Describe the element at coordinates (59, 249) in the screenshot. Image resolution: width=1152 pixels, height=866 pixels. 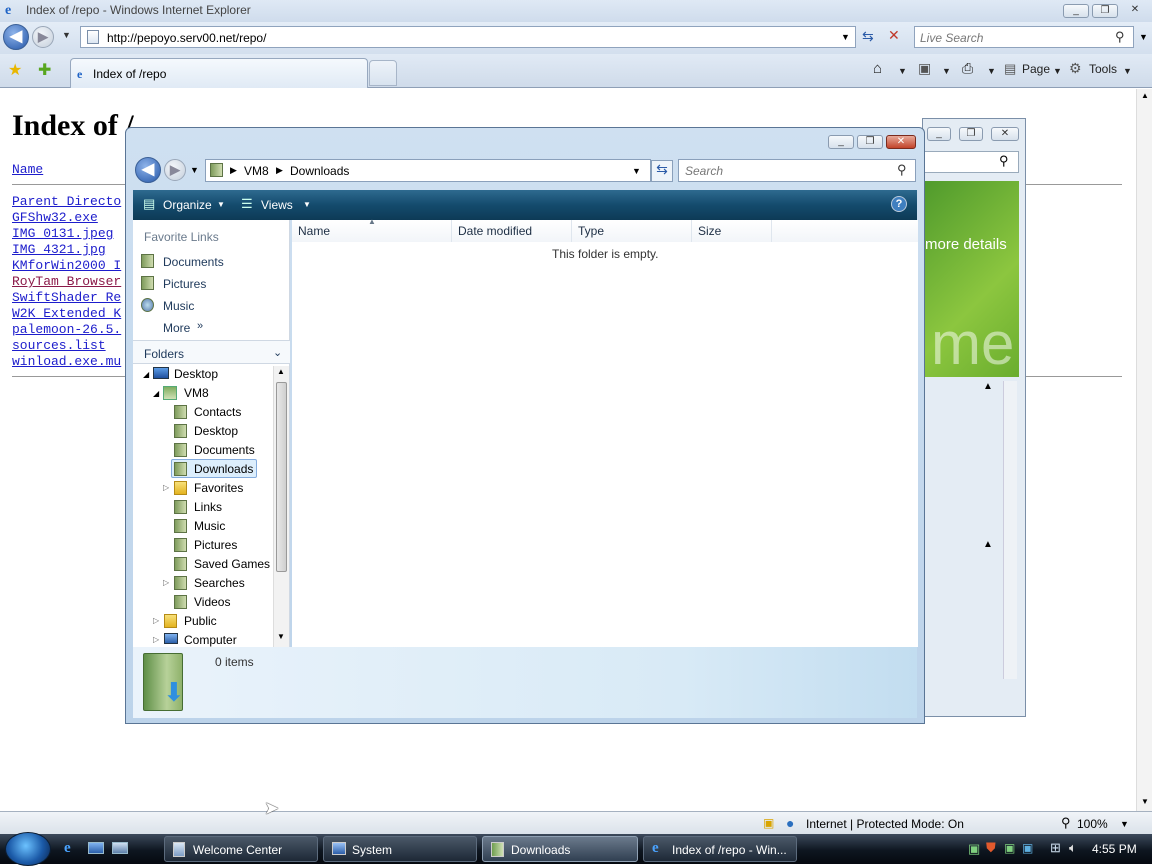
I see `file-link: IMG_4321.jpg` at that location.